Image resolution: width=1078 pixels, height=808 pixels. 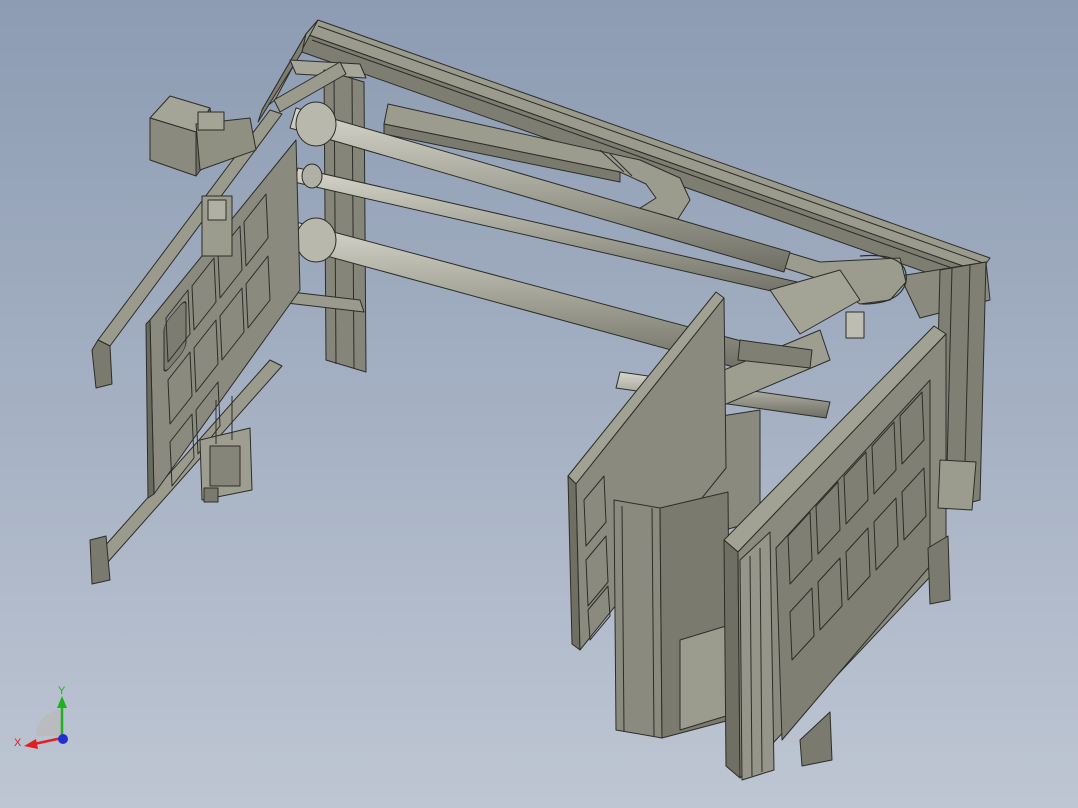 What do you see at coordinates (63, 739) in the screenshot?
I see `z-axis-dot` at bounding box center [63, 739].